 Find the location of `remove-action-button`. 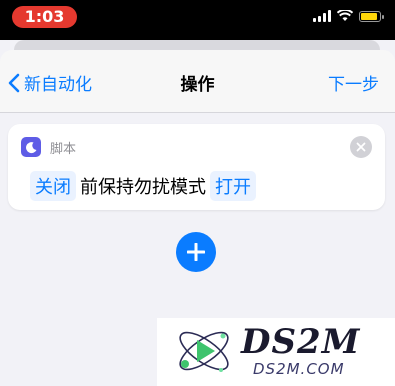

remove-action-button is located at coordinates (361, 147).